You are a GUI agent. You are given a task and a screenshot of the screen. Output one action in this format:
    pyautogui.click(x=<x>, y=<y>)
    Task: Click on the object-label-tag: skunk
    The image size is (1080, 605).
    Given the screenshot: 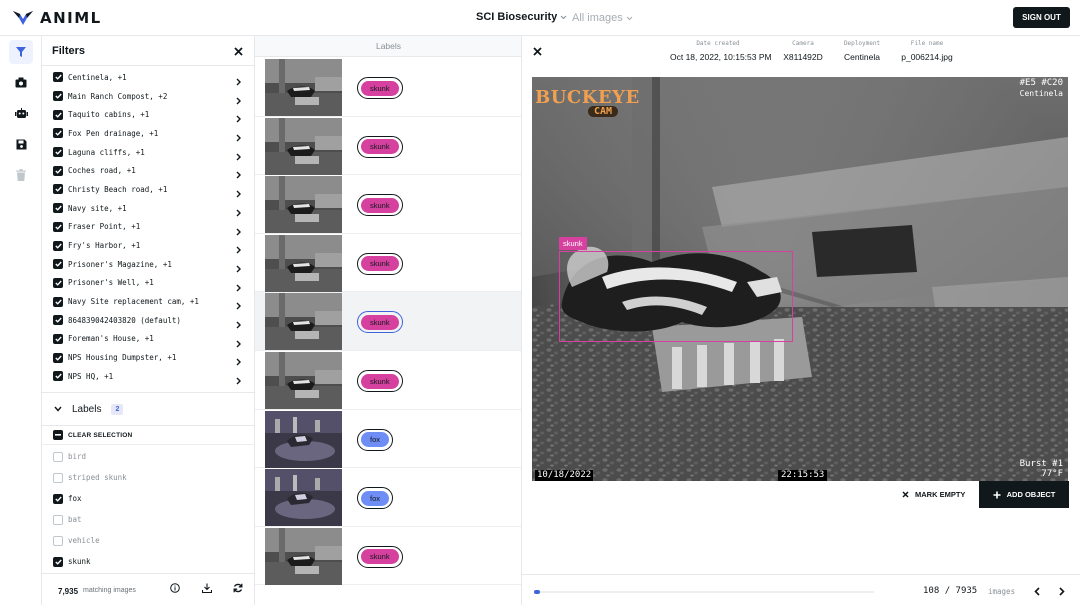 What is the action you would take?
    pyautogui.click(x=573, y=243)
    